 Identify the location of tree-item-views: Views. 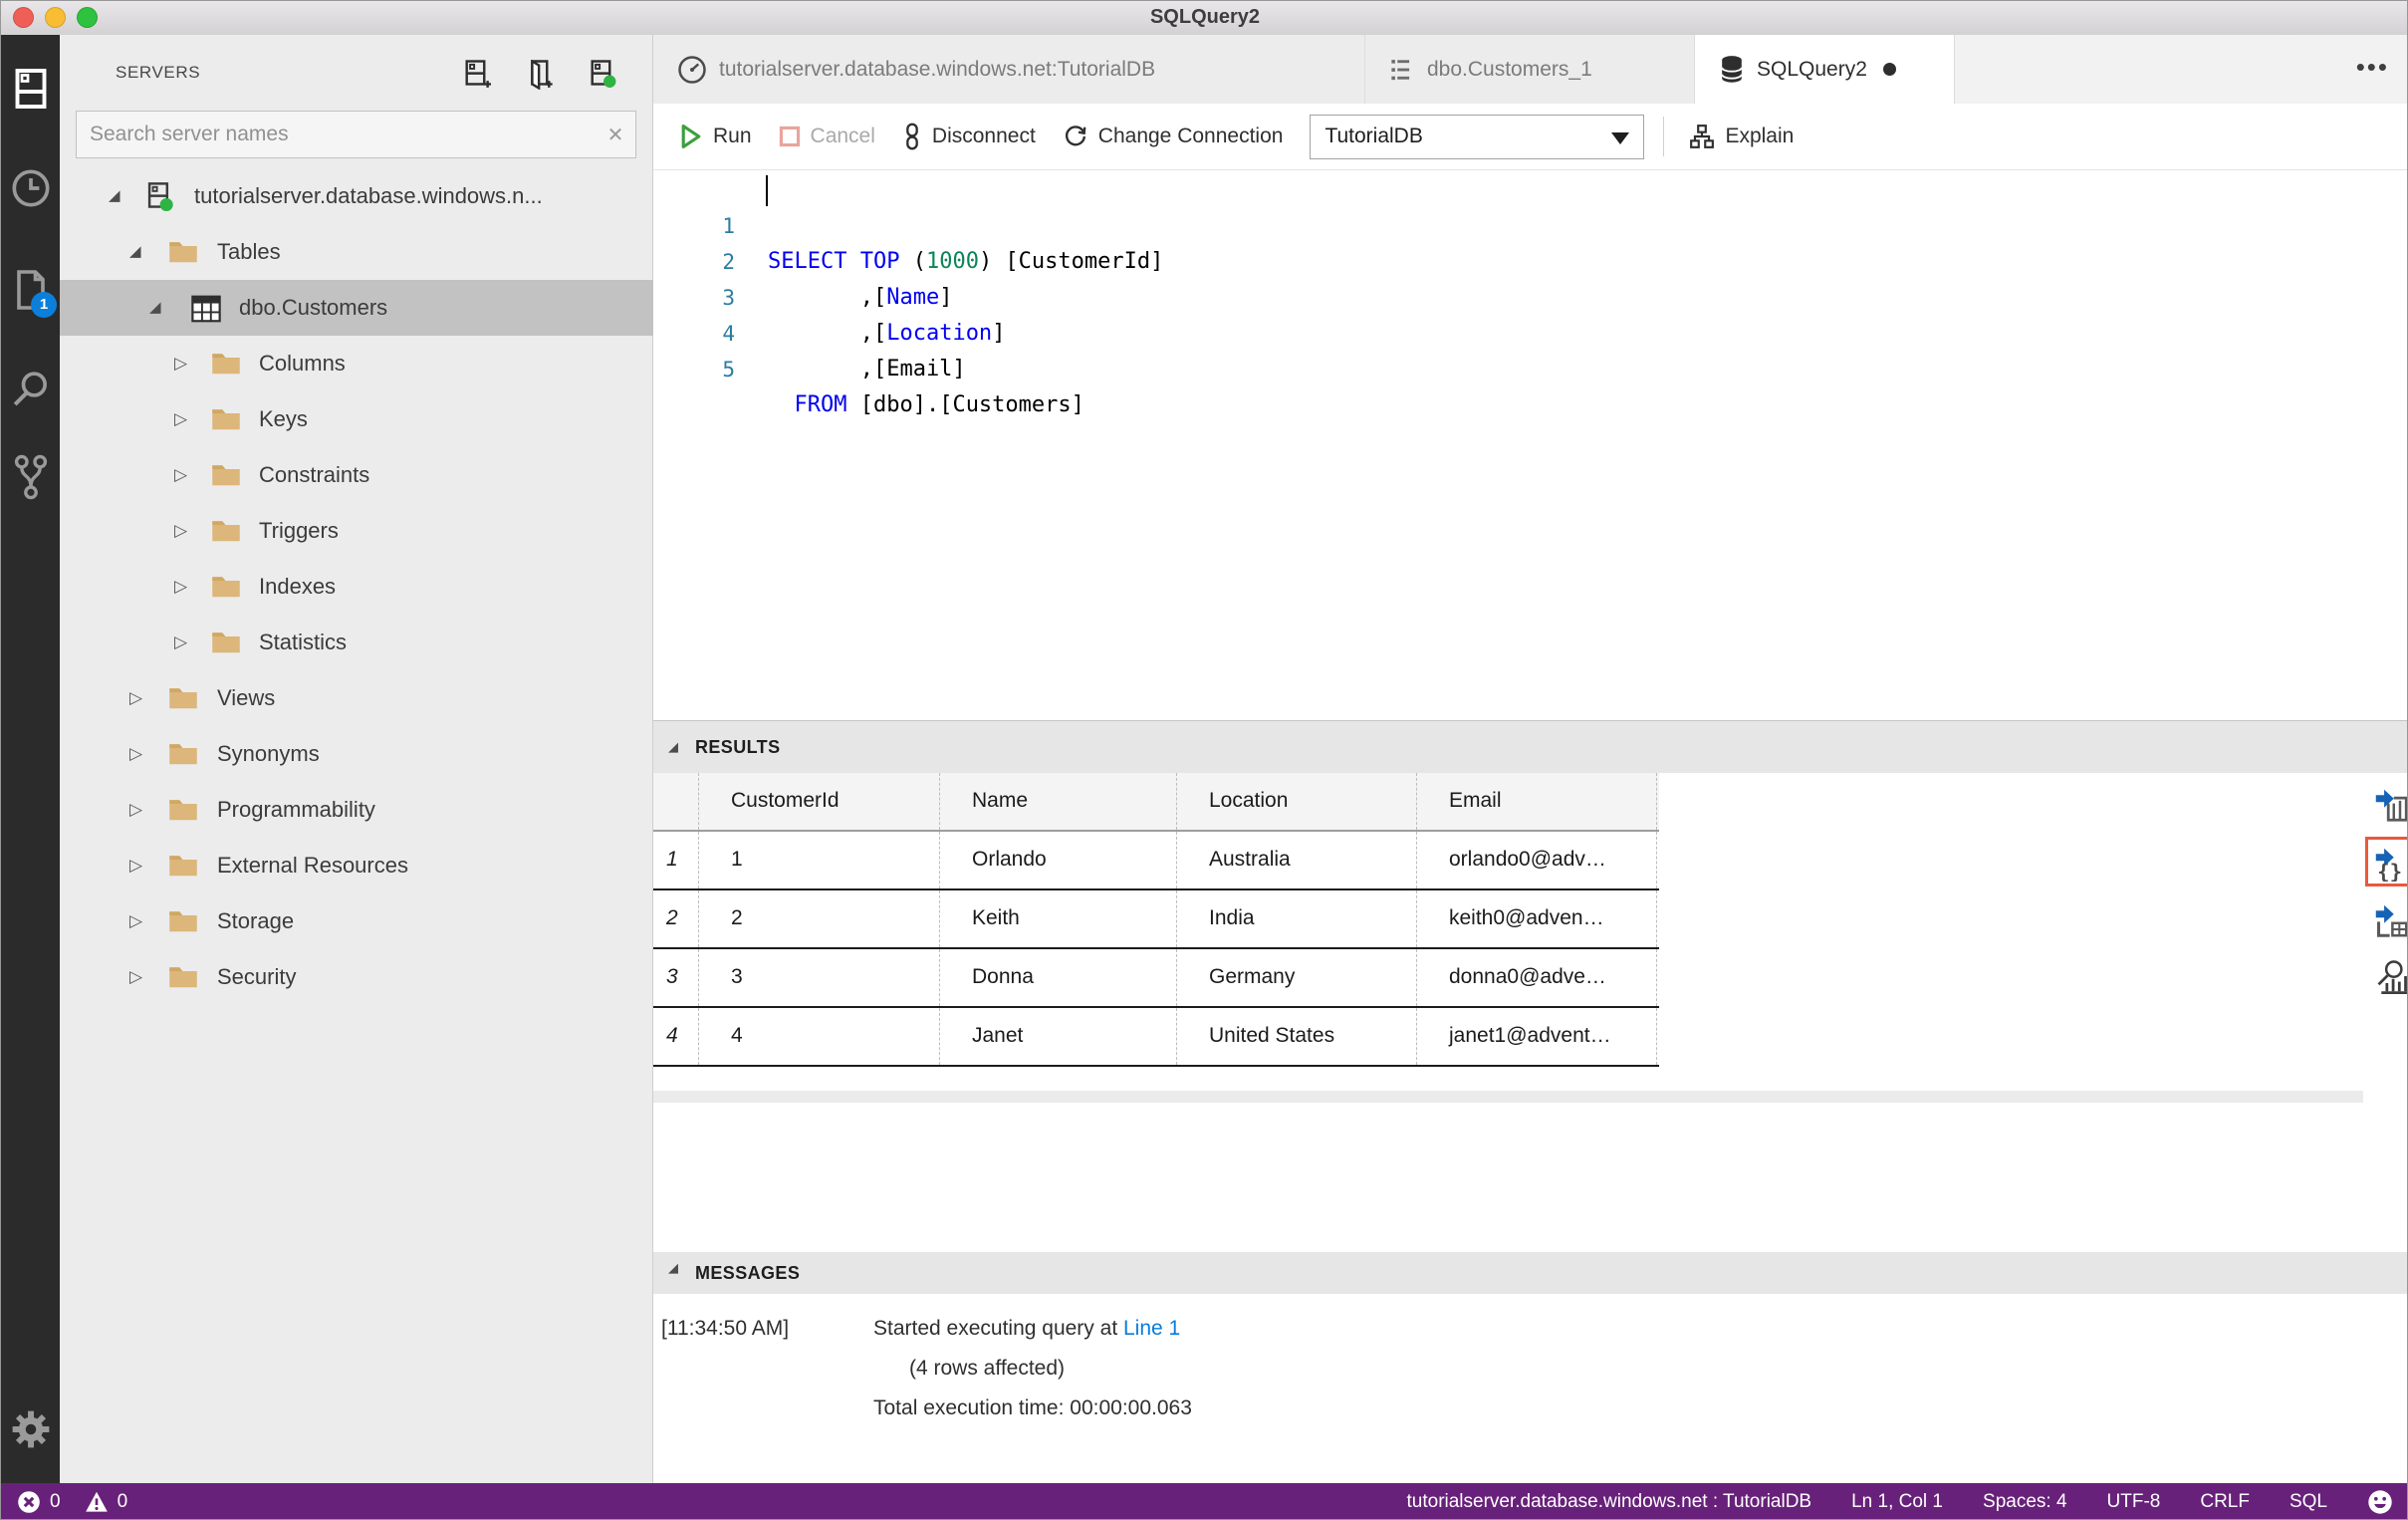
(356, 698).